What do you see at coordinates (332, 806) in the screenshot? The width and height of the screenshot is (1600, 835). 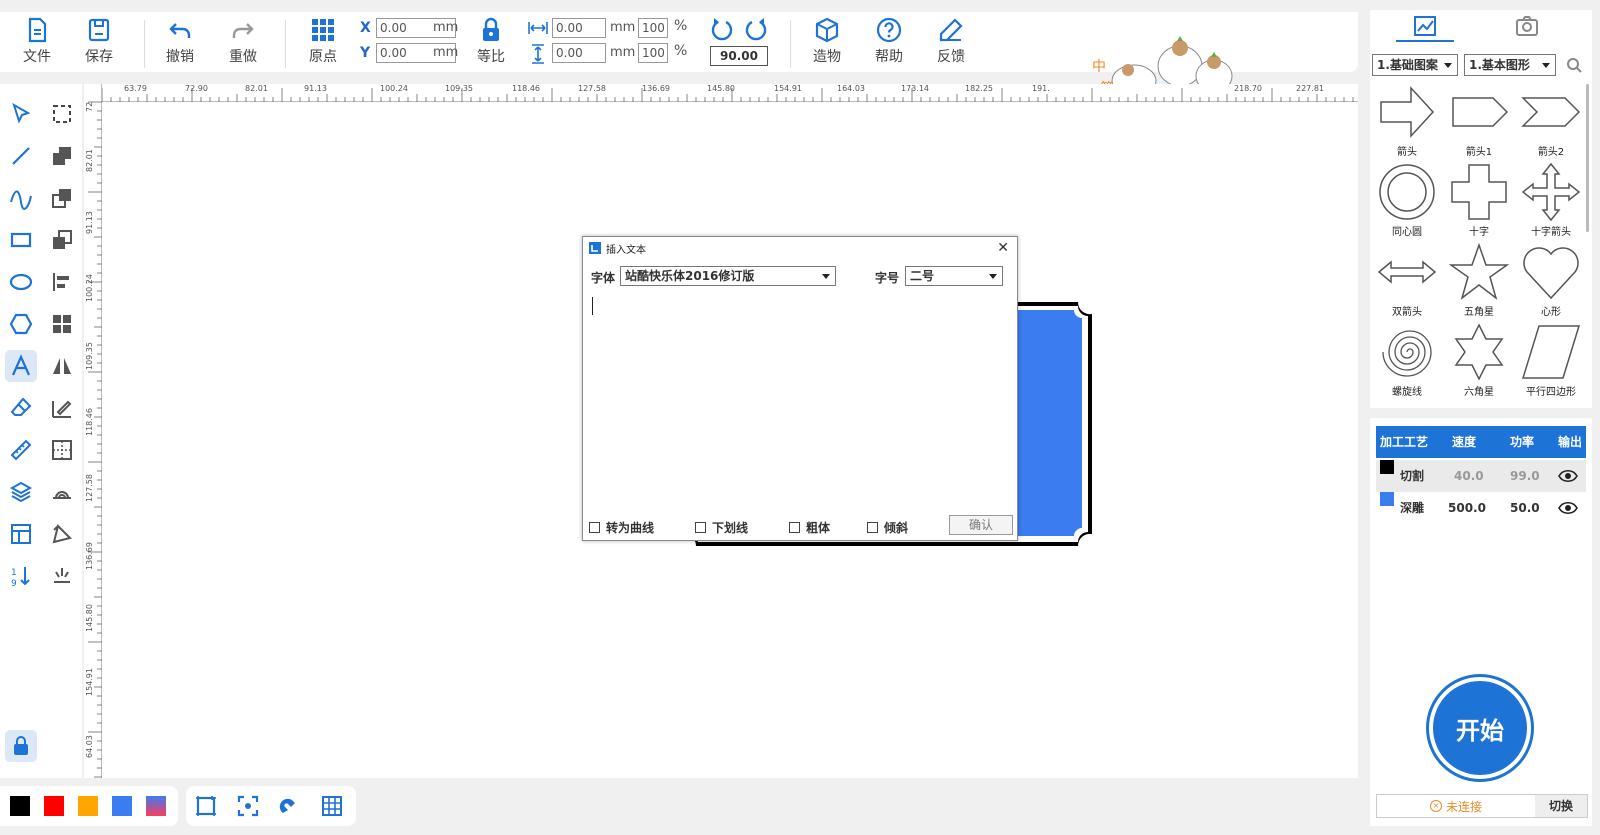 I see `grid-icon` at bounding box center [332, 806].